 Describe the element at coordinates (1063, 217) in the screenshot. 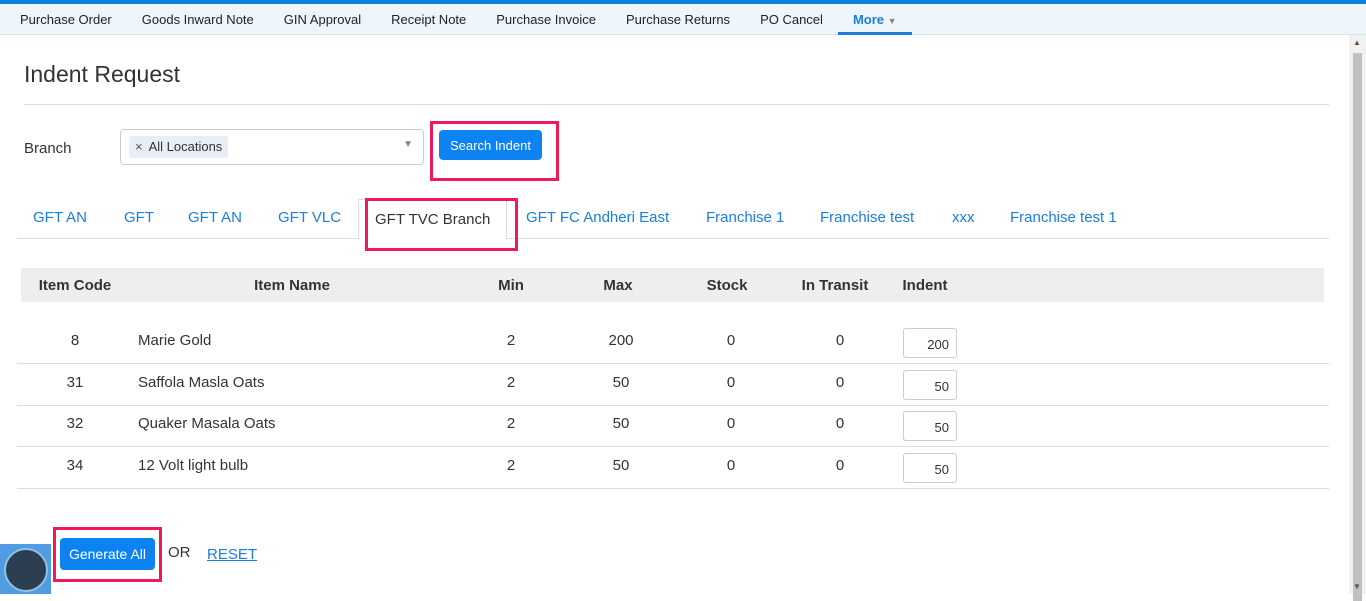

I see `tab-franchise-test-1: Franchise test 1` at that location.